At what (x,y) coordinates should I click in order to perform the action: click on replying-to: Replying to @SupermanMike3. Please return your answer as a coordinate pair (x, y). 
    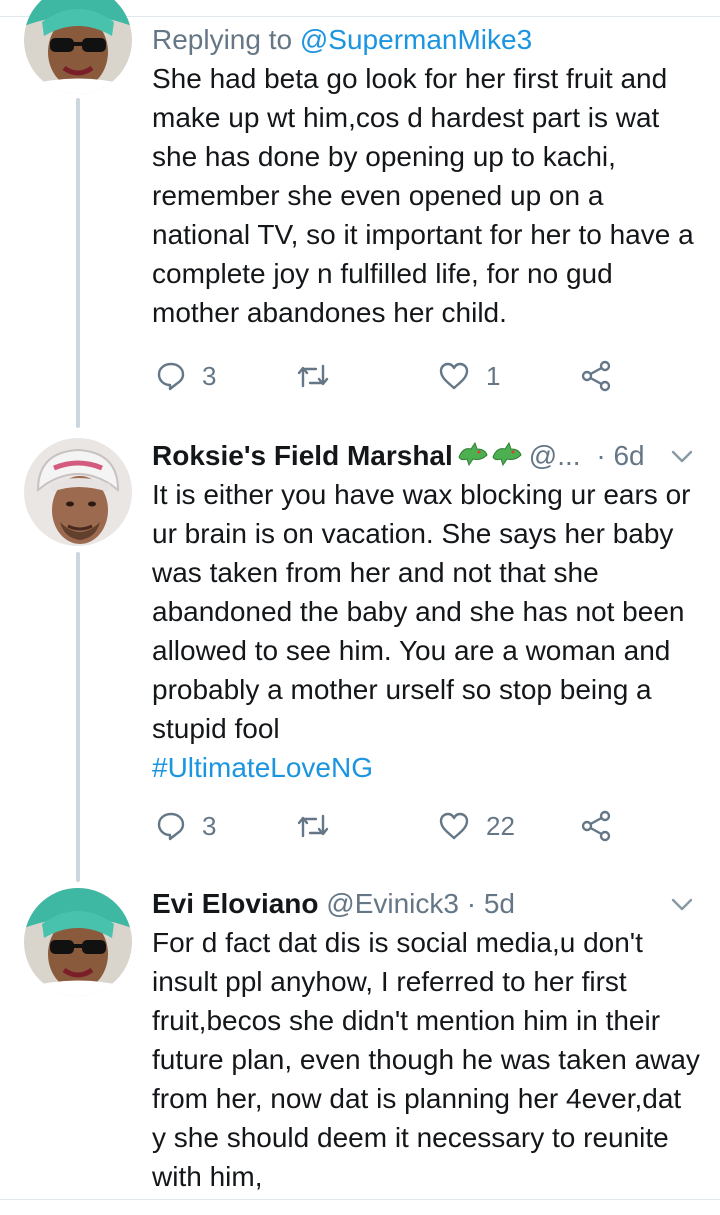
    Looking at the image, I should click on (426, 39).